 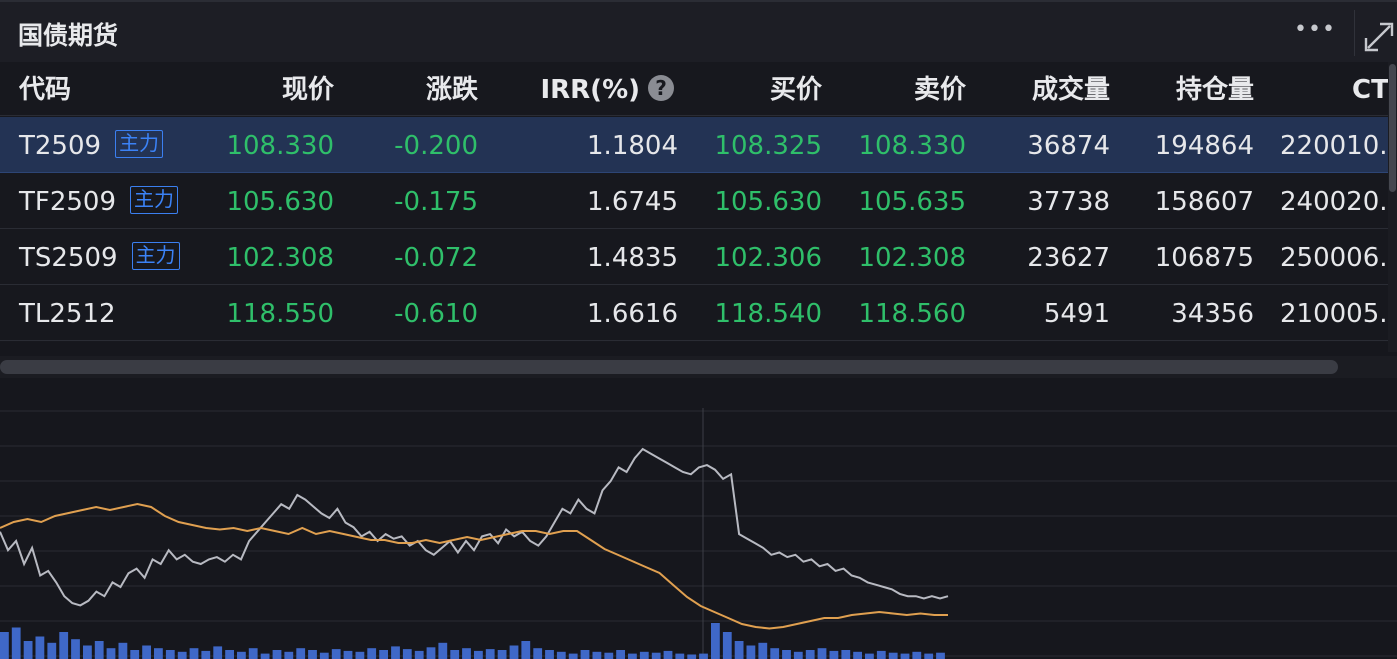 What do you see at coordinates (1204, 146) in the screenshot?
I see `cell-open-interest: 194864` at bounding box center [1204, 146].